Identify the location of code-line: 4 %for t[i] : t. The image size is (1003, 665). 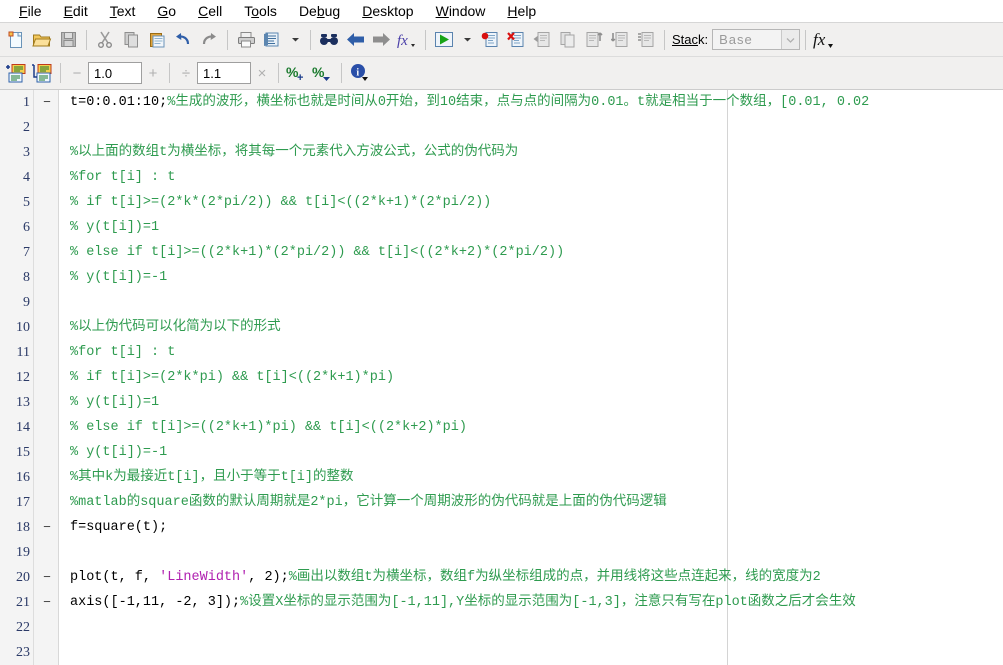
(501, 177).